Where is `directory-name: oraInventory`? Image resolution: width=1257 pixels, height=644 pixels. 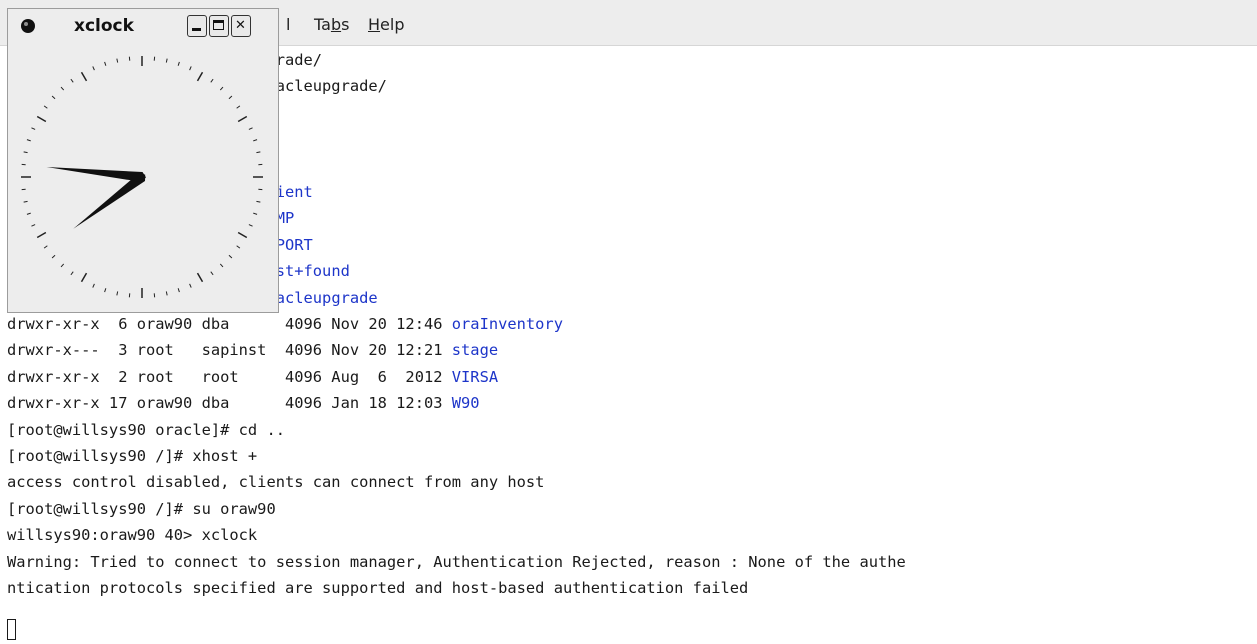
directory-name: oraInventory is located at coordinates (507, 324).